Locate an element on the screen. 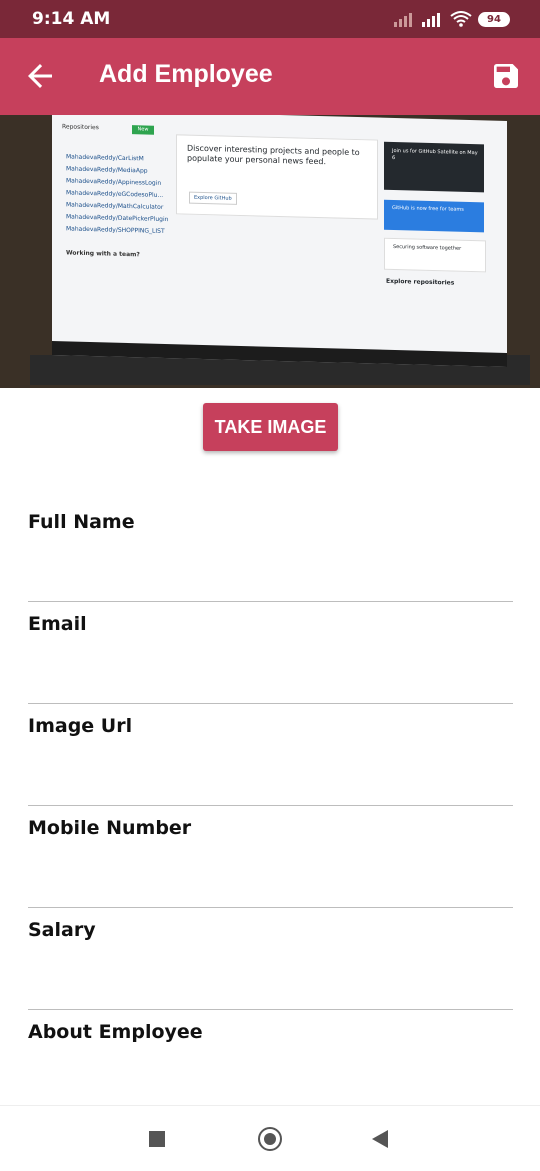 This screenshot has width=540, height=1171. status-icons: 94 is located at coordinates (452, 19).